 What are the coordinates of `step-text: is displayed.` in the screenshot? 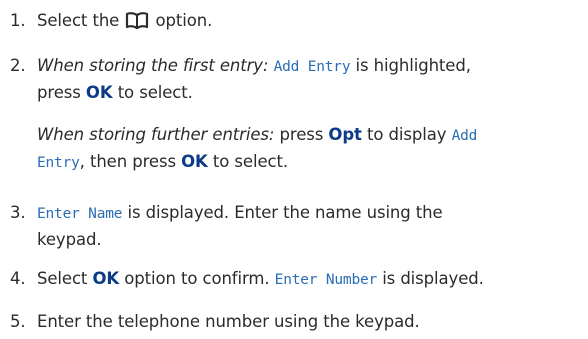 It's located at (433, 278).